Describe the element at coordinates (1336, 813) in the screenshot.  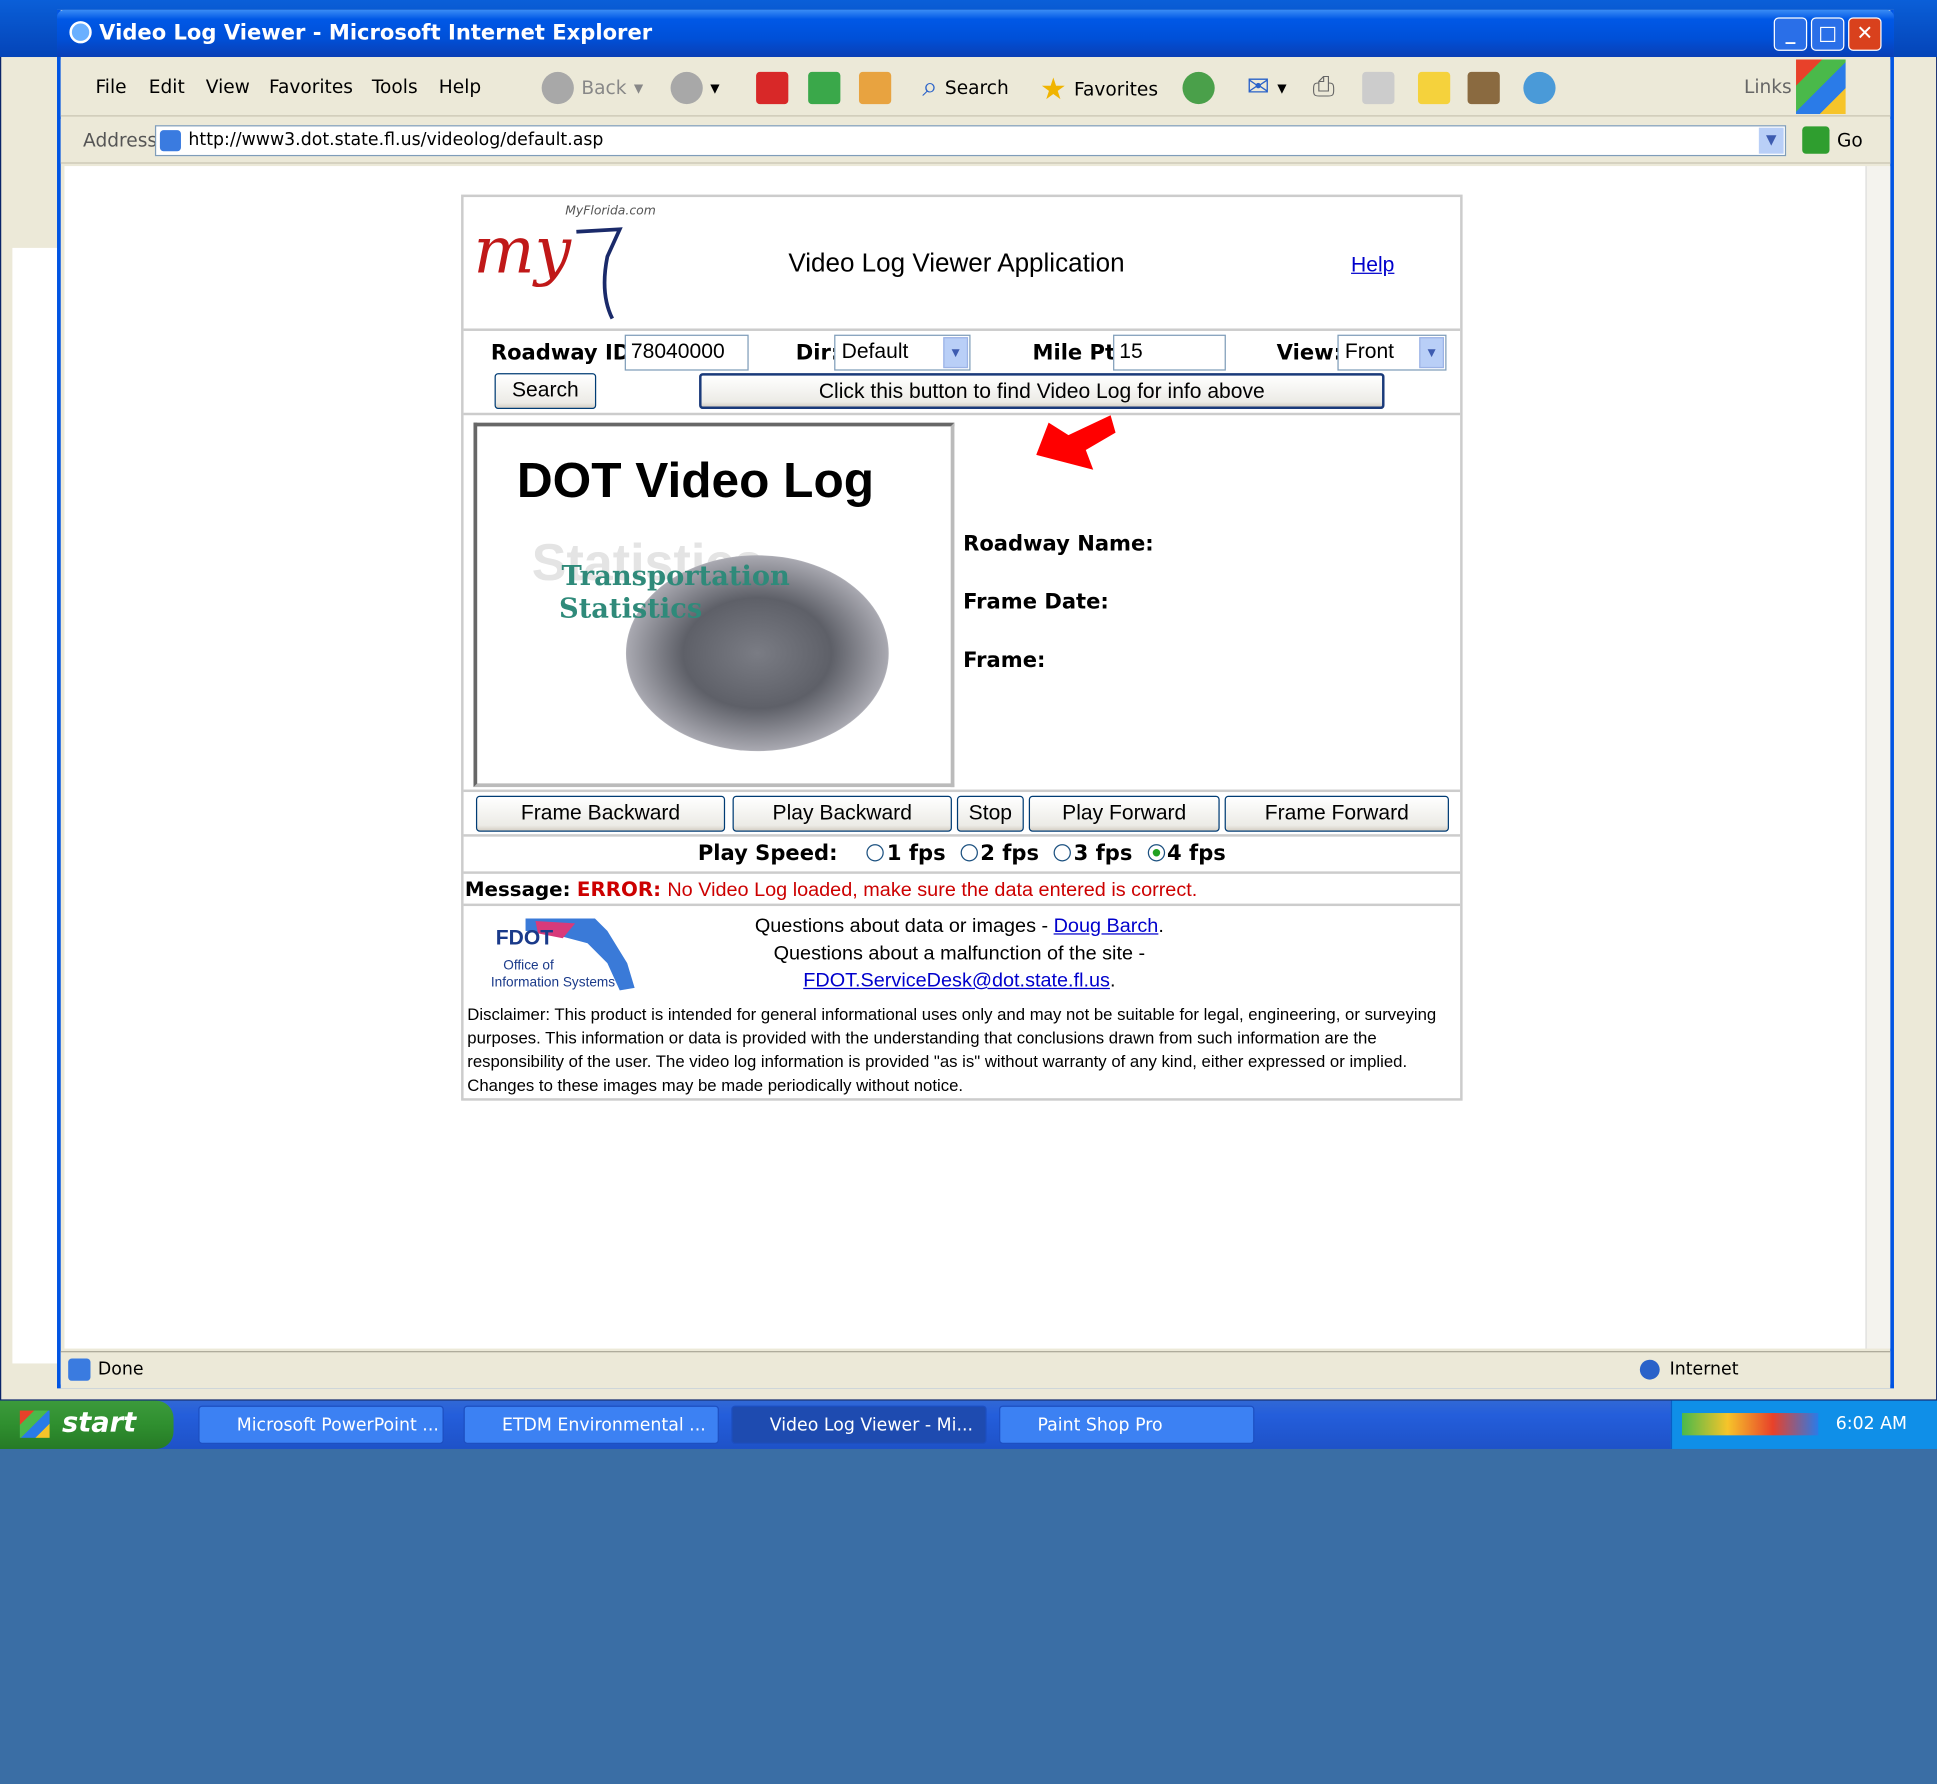
I see `frame-forward-button: Frame Forward` at that location.